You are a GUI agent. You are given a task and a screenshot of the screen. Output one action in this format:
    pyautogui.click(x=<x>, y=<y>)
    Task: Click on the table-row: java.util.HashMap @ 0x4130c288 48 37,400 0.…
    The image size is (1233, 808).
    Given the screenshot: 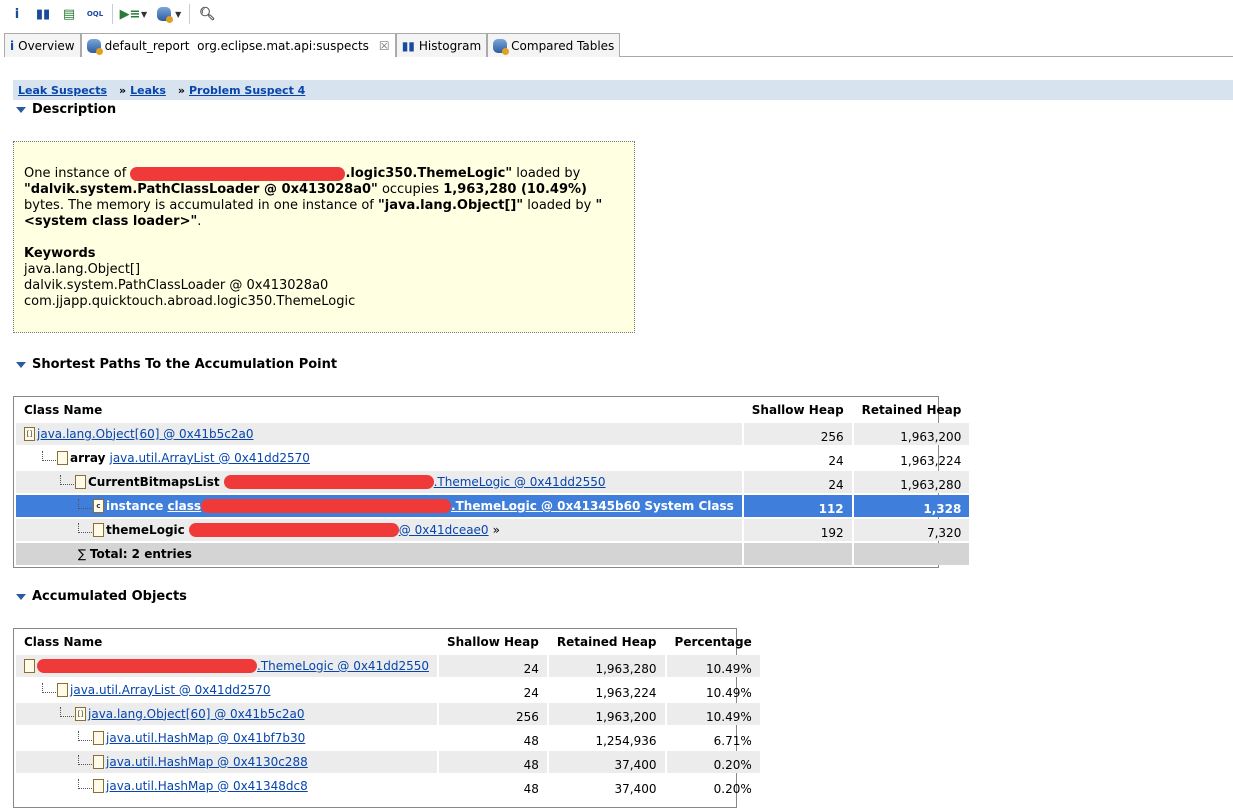 What is the action you would take?
    pyautogui.click(x=388, y=762)
    